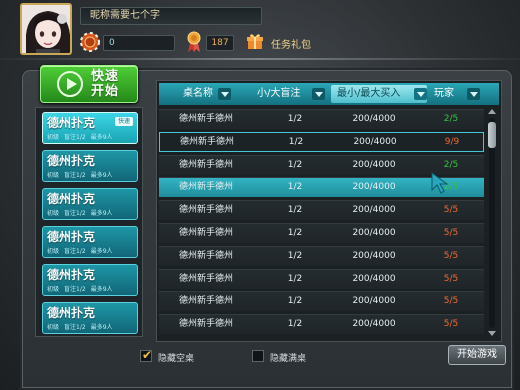  What do you see at coordinates (176, 359) in the screenshot?
I see `hide-empty-label: 隐藏空桌` at bounding box center [176, 359].